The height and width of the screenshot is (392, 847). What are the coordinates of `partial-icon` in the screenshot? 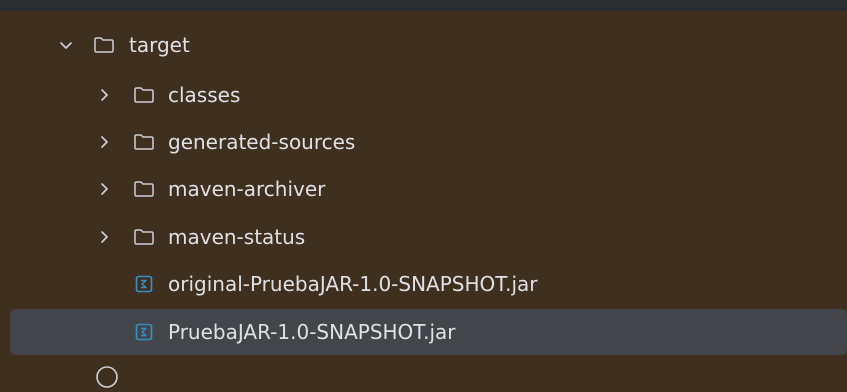 It's located at (107, 377).